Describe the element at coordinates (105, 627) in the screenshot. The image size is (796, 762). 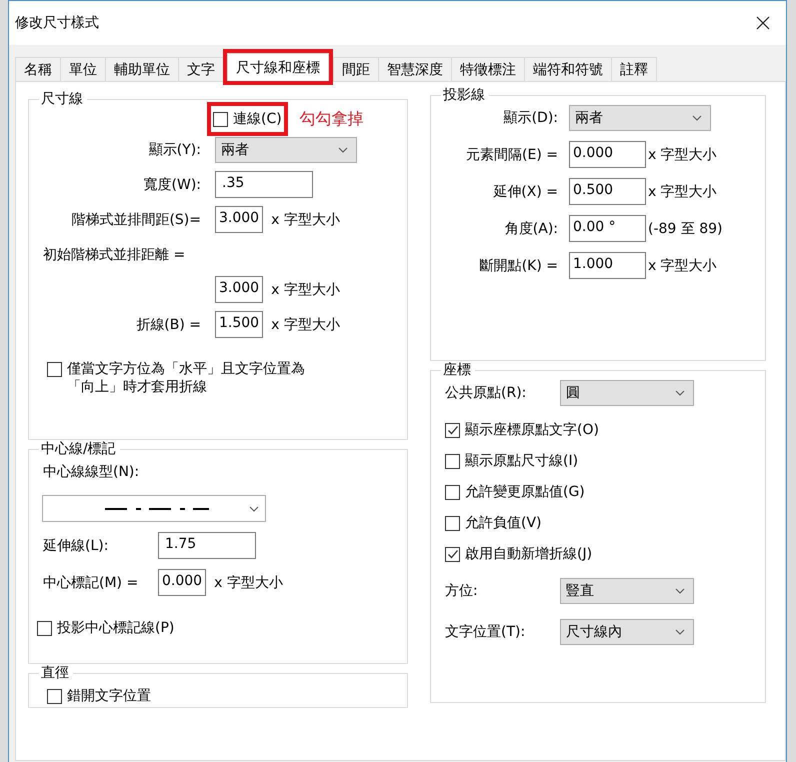
I see `checkbox-option: 投影中心標記線(P)` at that location.